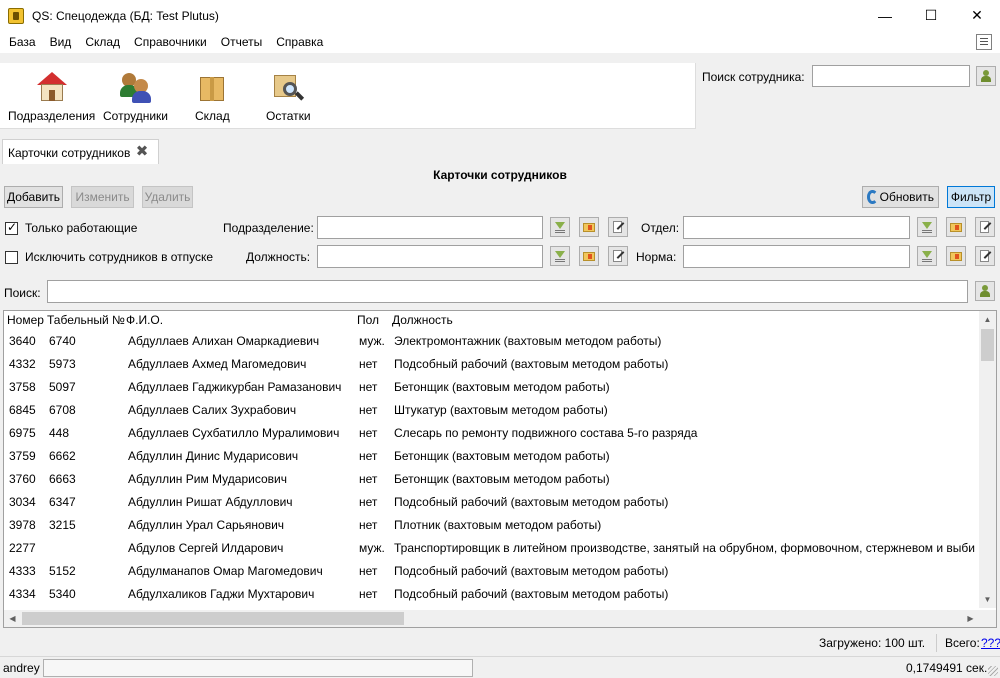 This screenshot has height=678, width=1000. Describe the element at coordinates (21, 42) in the screenshot. I see `menu-baza: База` at that location.